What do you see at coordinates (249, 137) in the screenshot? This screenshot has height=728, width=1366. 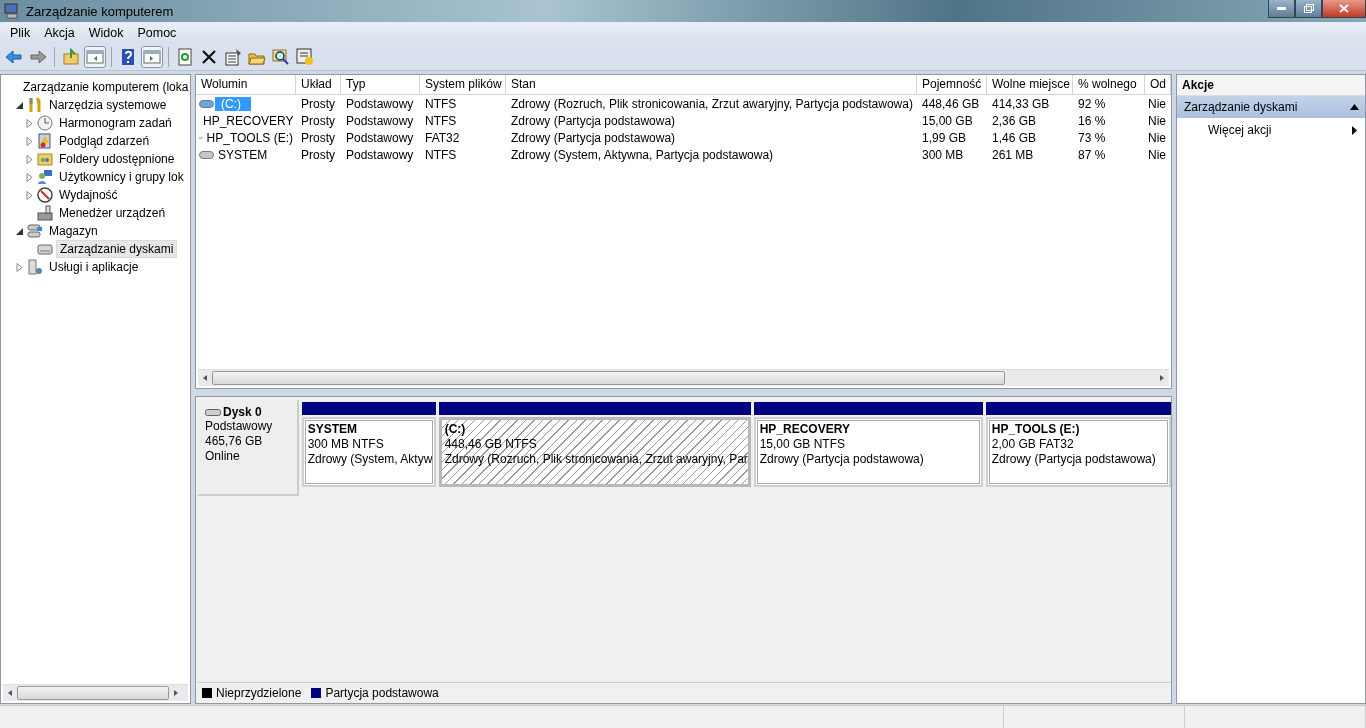 I see `volume-name: HP_TOOLS (E:)` at bounding box center [249, 137].